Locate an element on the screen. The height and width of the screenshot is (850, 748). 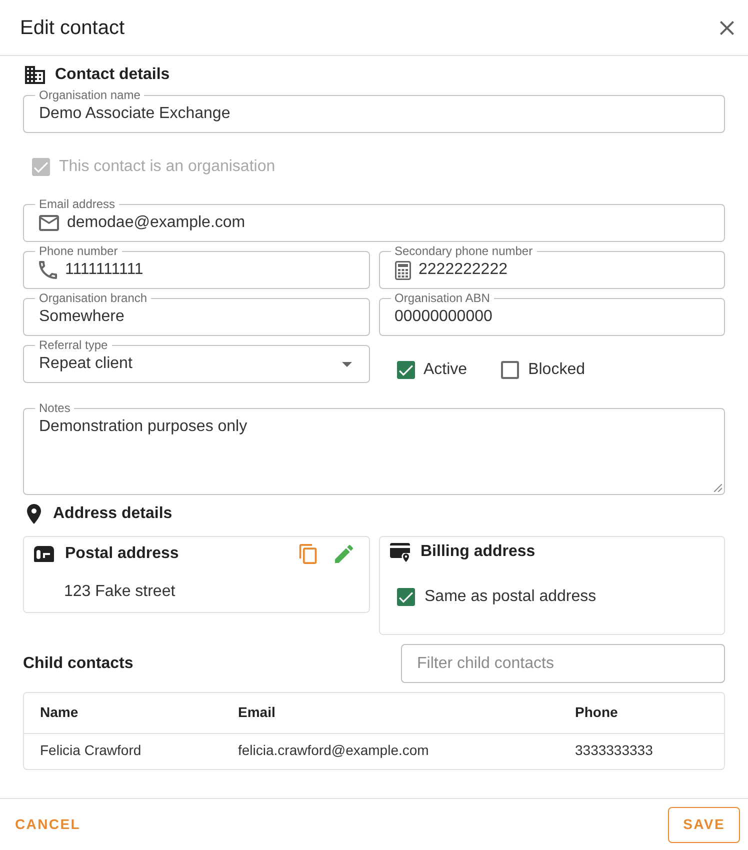
field-label: Referral type is located at coordinates (73, 345).